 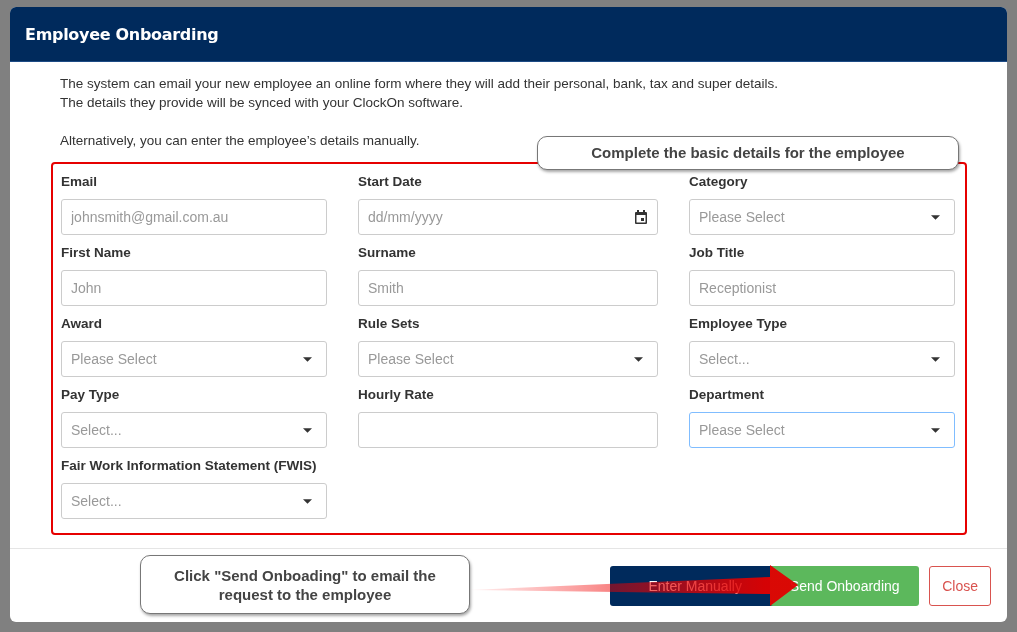 What do you see at coordinates (240, 141) in the screenshot?
I see `intro-text: Alternatively, you can enter the employee’s details manually.` at bounding box center [240, 141].